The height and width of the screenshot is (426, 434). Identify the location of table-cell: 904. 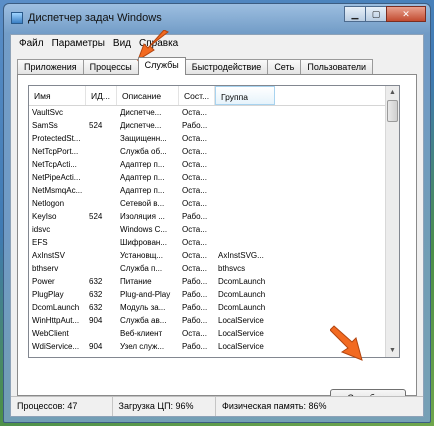
(96, 346).